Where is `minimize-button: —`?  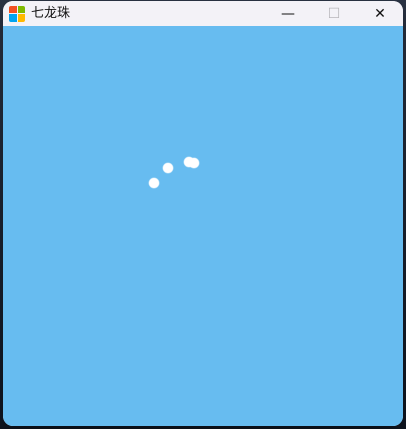
minimize-button: — is located at coordinates (288, 13).